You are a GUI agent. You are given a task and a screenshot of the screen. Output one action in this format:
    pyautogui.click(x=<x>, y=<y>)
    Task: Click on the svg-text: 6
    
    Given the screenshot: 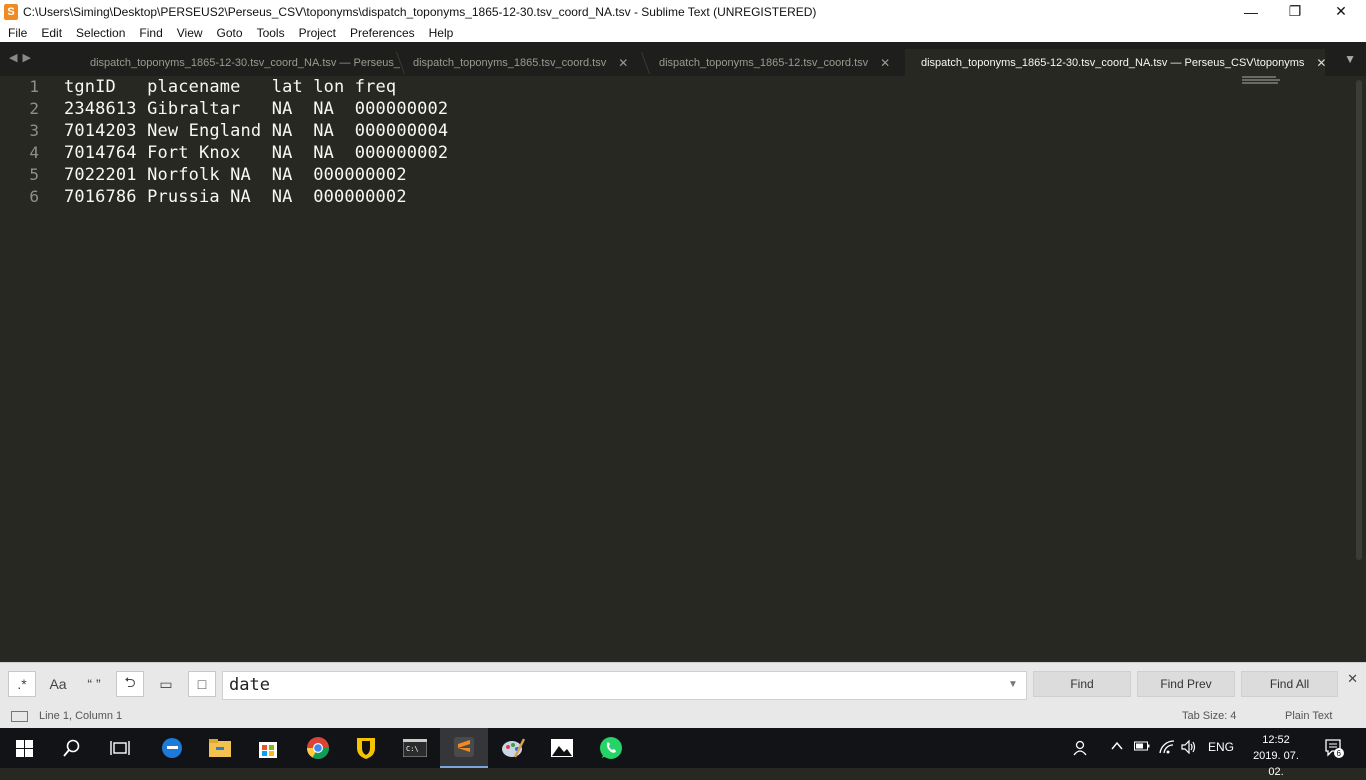 What is the action you would take?
    pyautogui.click(x=1339, y=753)
    